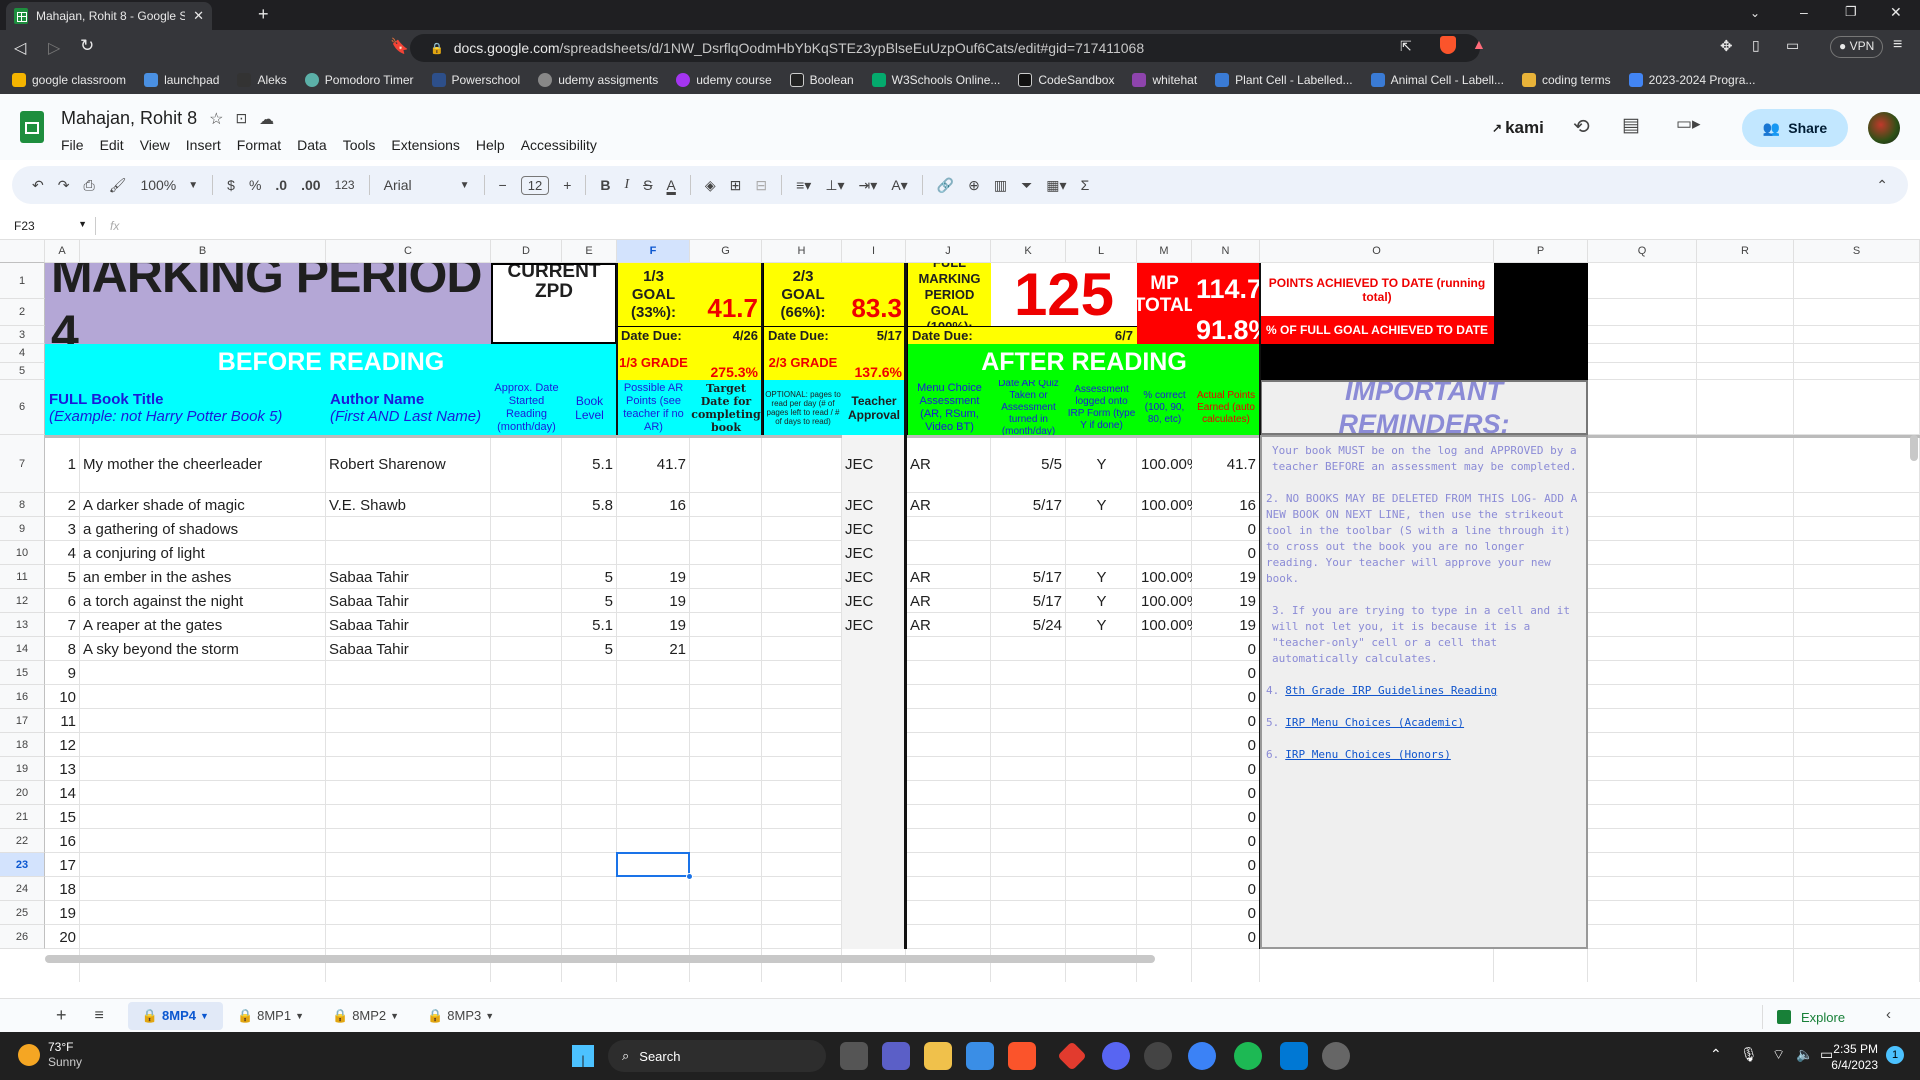 The height and width of the screenshot is (1080, 1920). I want to click on book-title: My mother the cheerleader, so click(203, 464).